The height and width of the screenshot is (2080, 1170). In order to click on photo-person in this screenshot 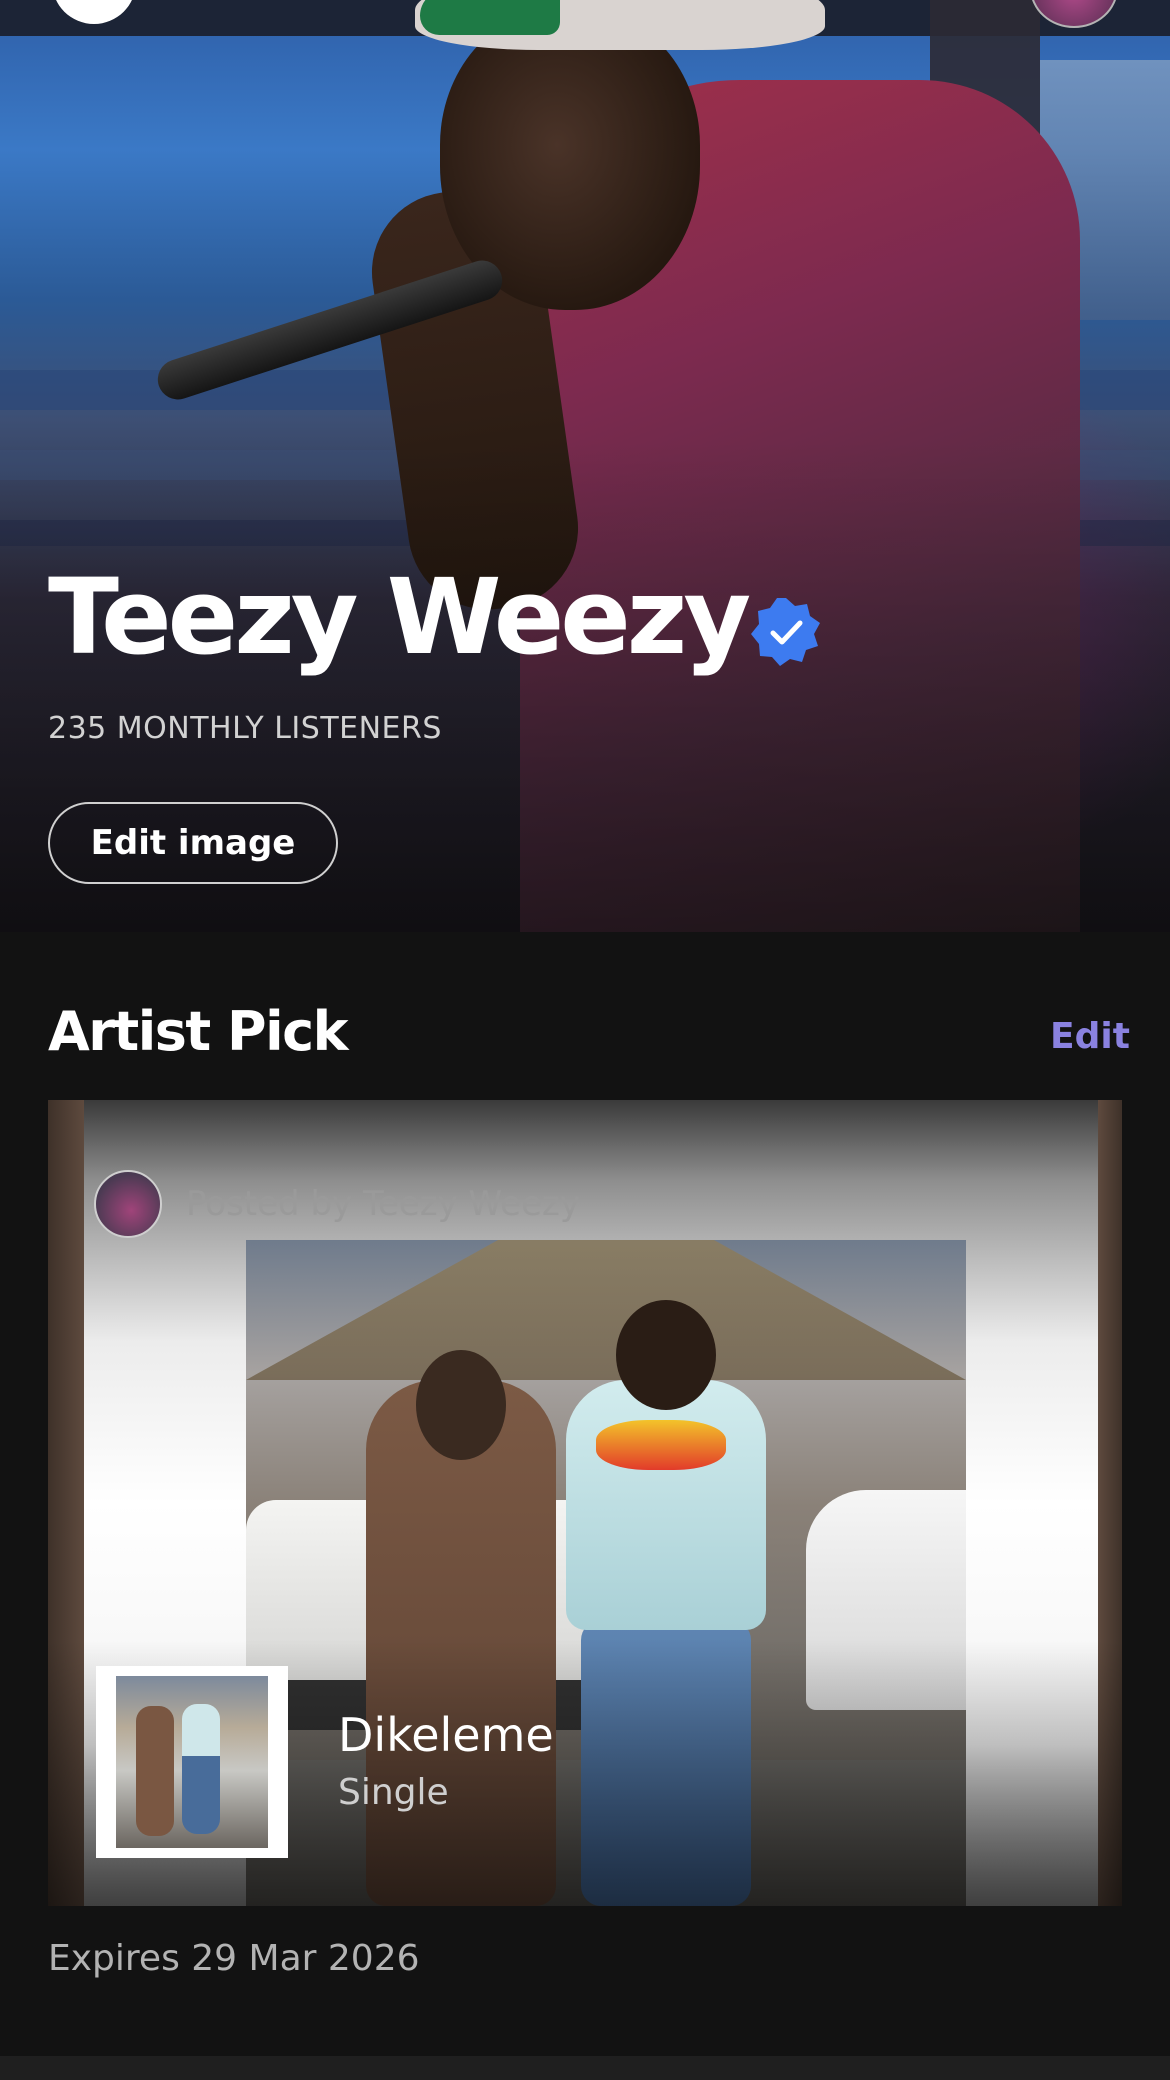, I will do `click(666, 1505)`.